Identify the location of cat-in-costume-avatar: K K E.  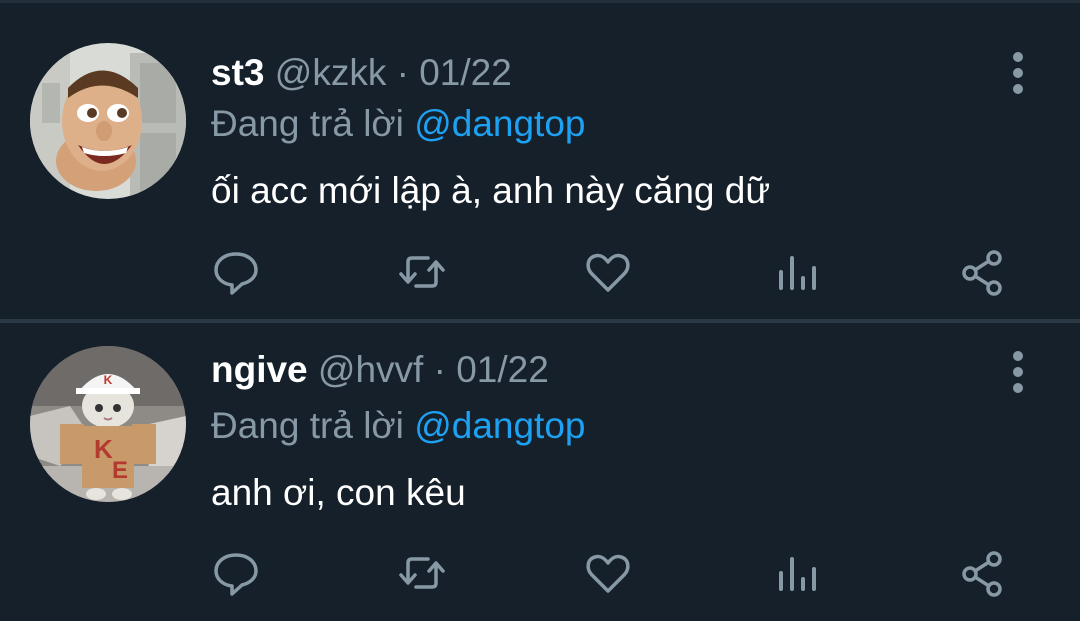
(108, 424).